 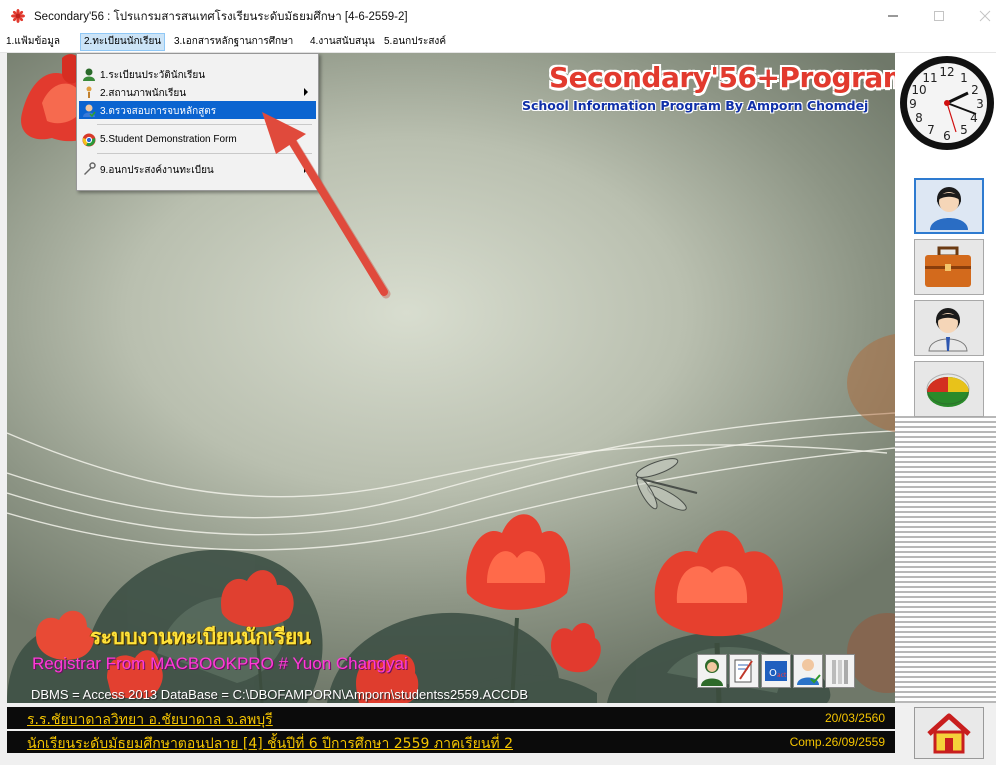 What do you see at coordinates (919, 118) in the screenshot?
I see `svg-text: 8` at bounding box center [919, 118].